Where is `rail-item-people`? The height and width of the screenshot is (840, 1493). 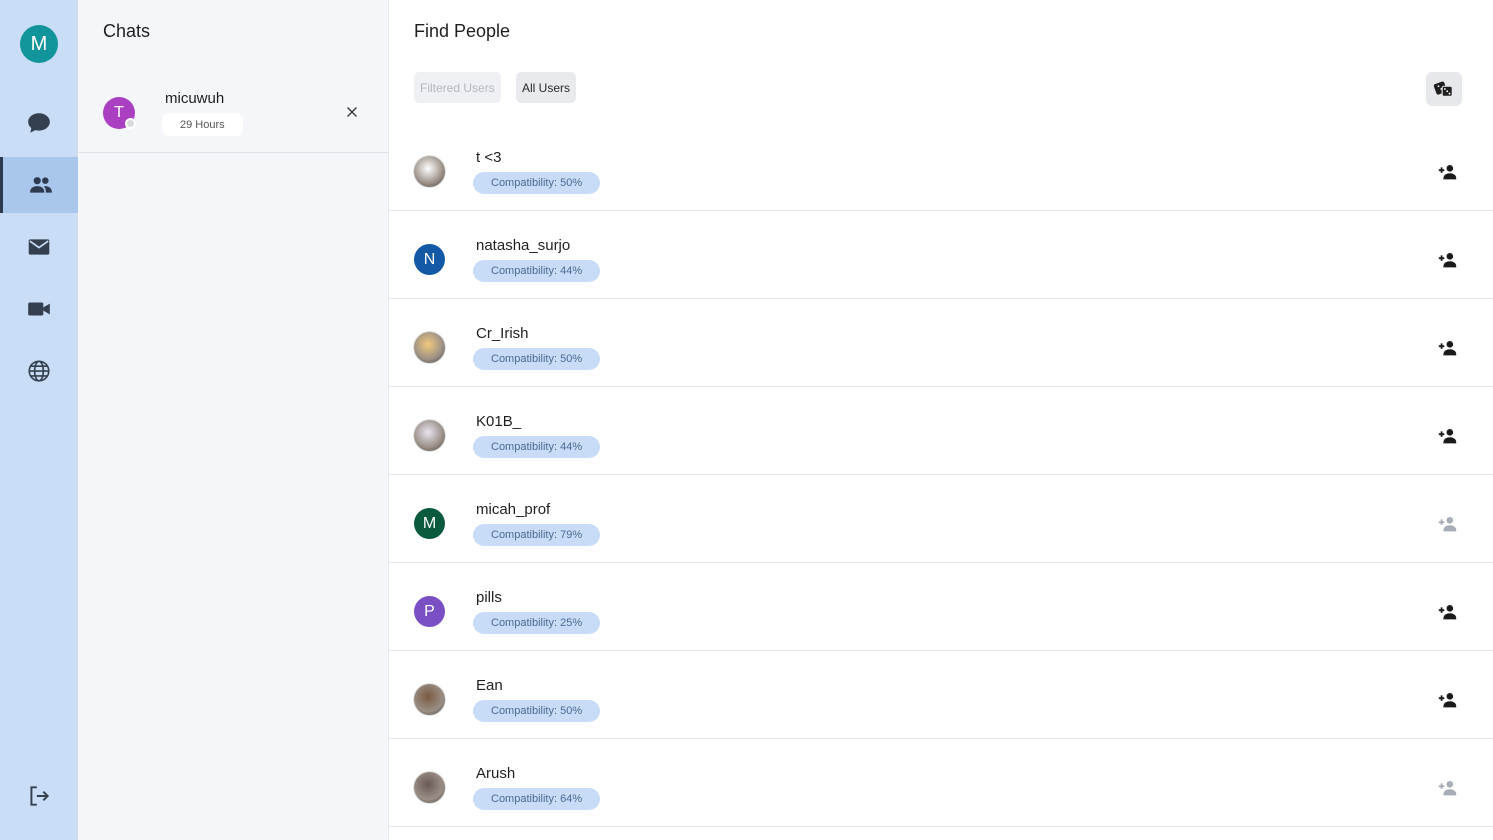
rail-item-people is located at coordinates (39, 185).